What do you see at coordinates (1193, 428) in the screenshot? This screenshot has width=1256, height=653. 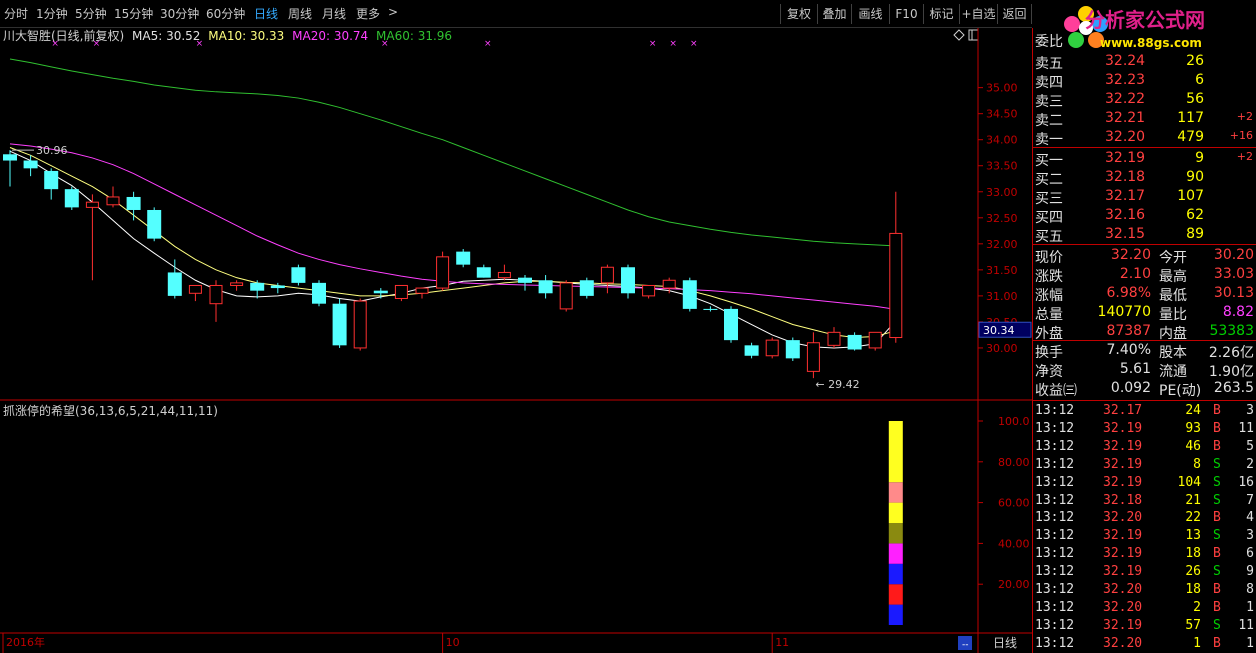 I see `tick-volume: 93` at bounding box center [1193, 428].